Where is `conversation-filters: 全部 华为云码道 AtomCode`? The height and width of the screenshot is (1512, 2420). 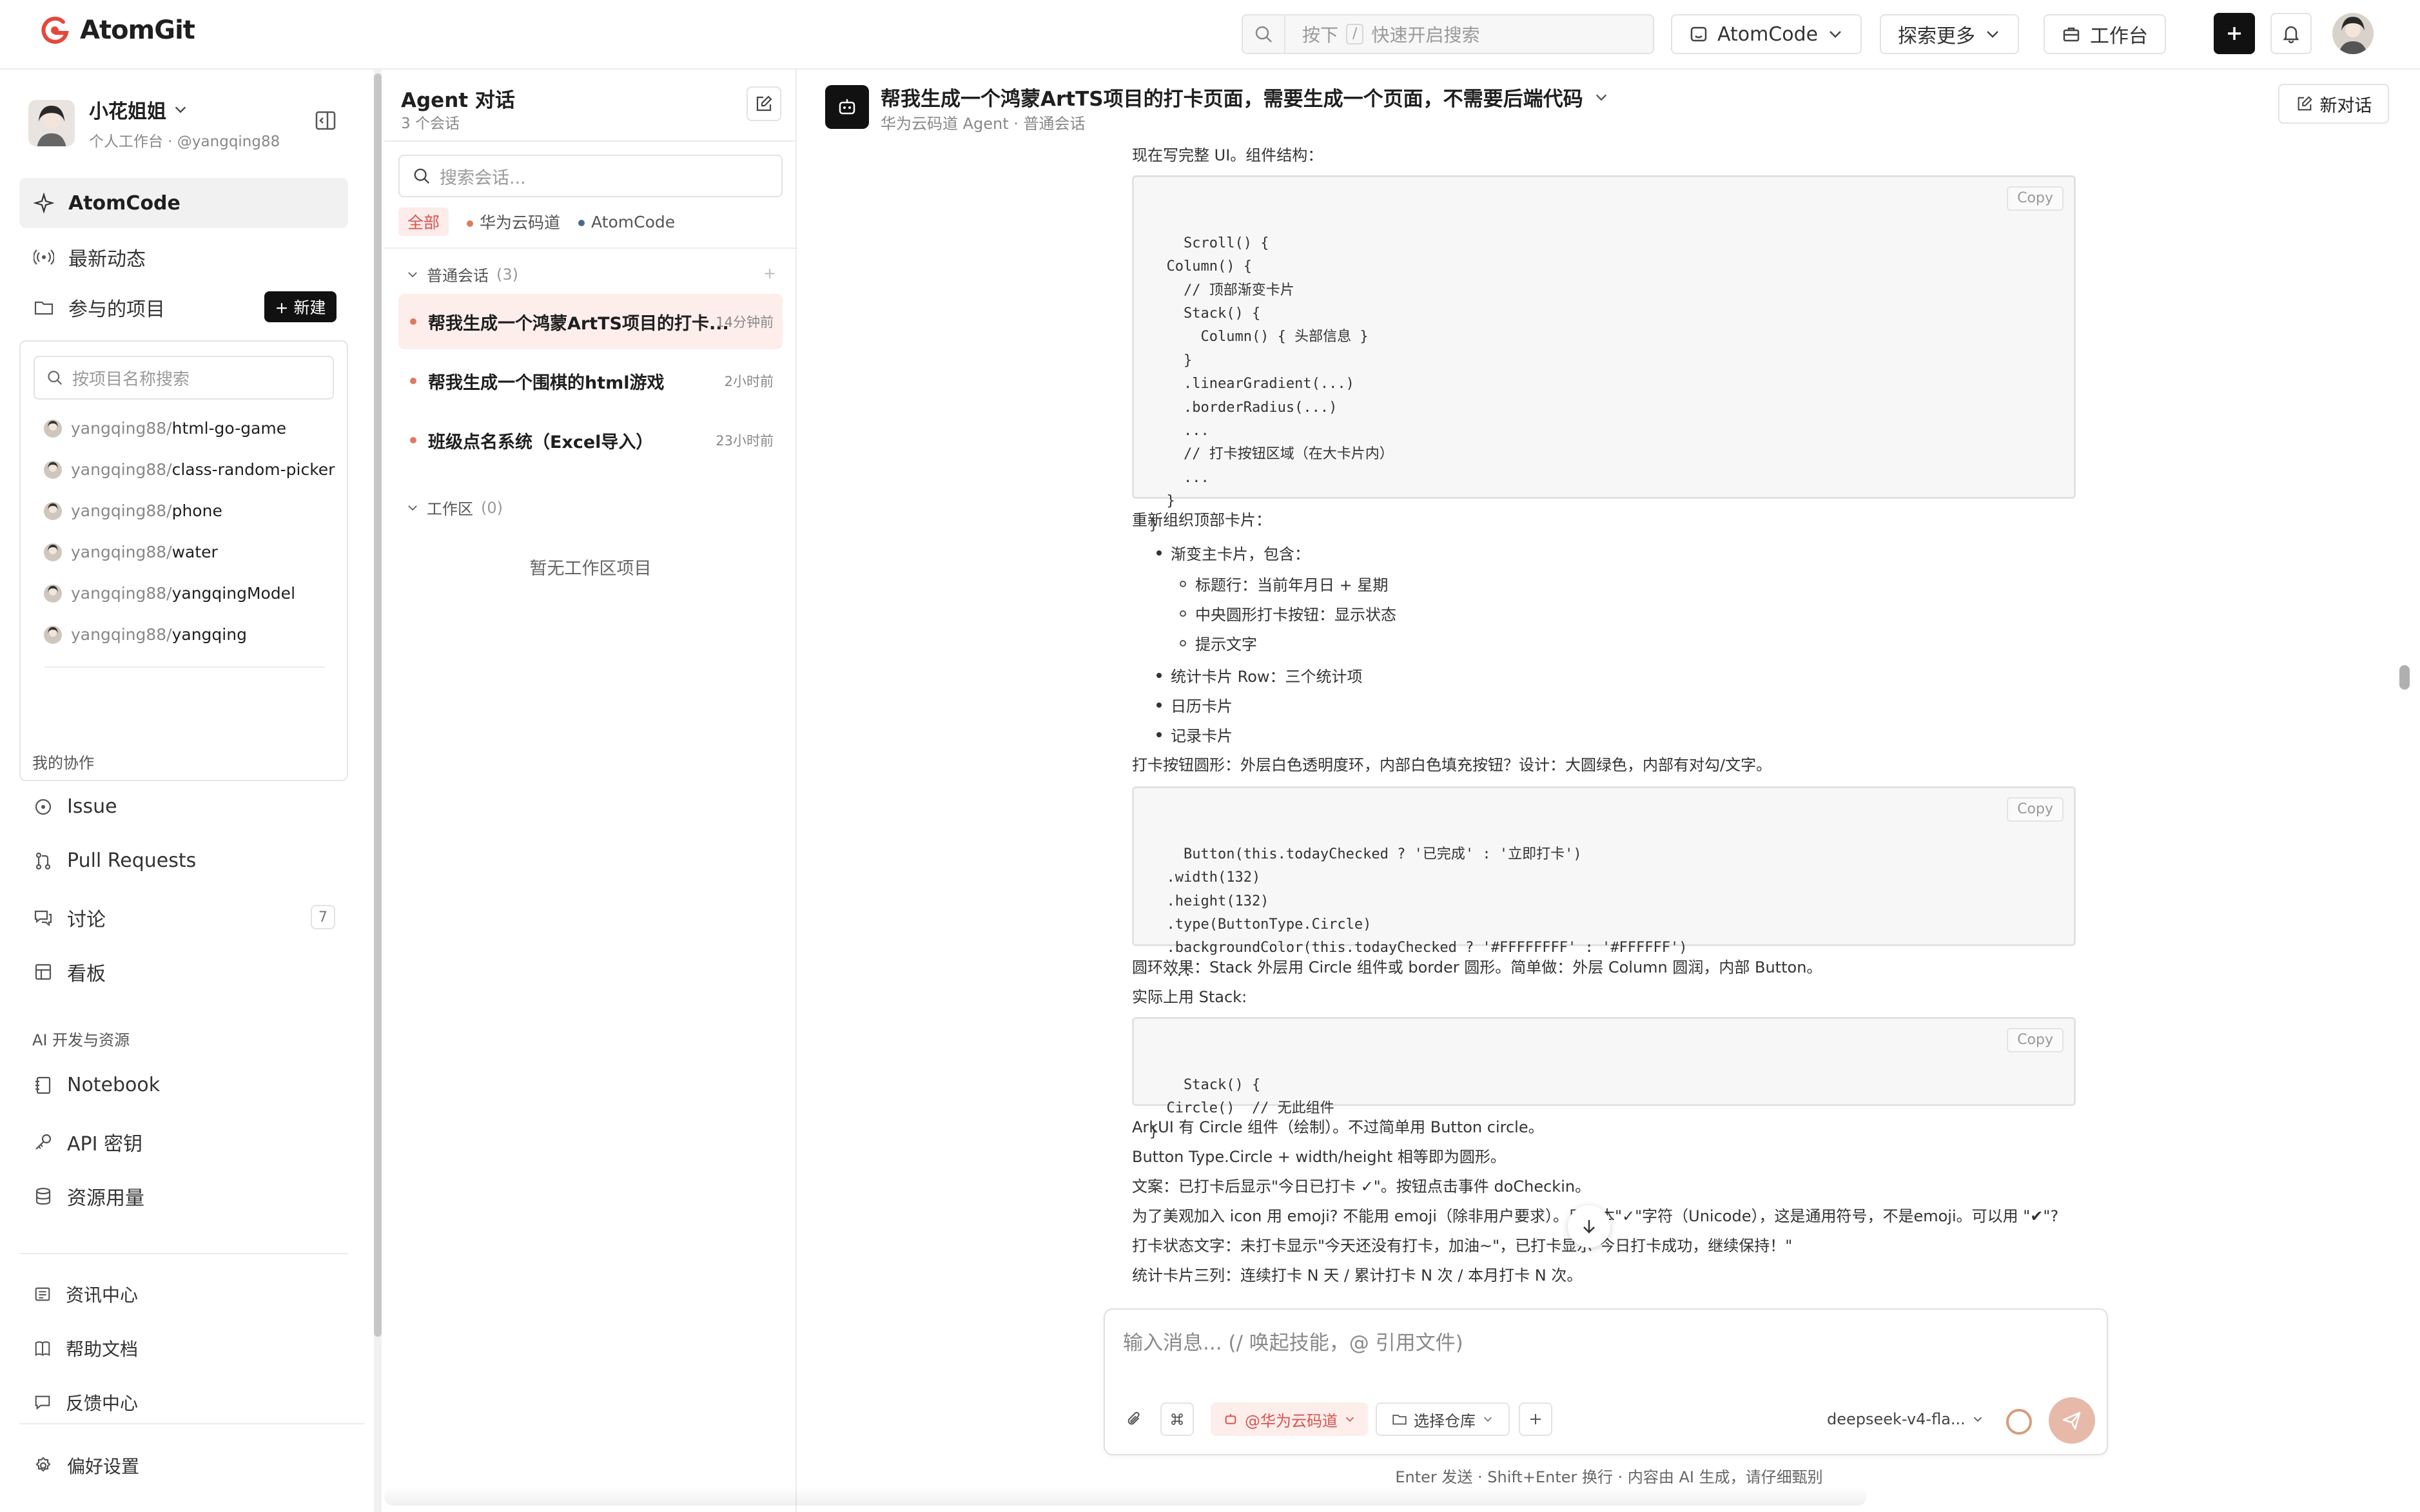 conversation-filters: 全部 华为云码道 AtomCode is located at coordinates (536, 222).